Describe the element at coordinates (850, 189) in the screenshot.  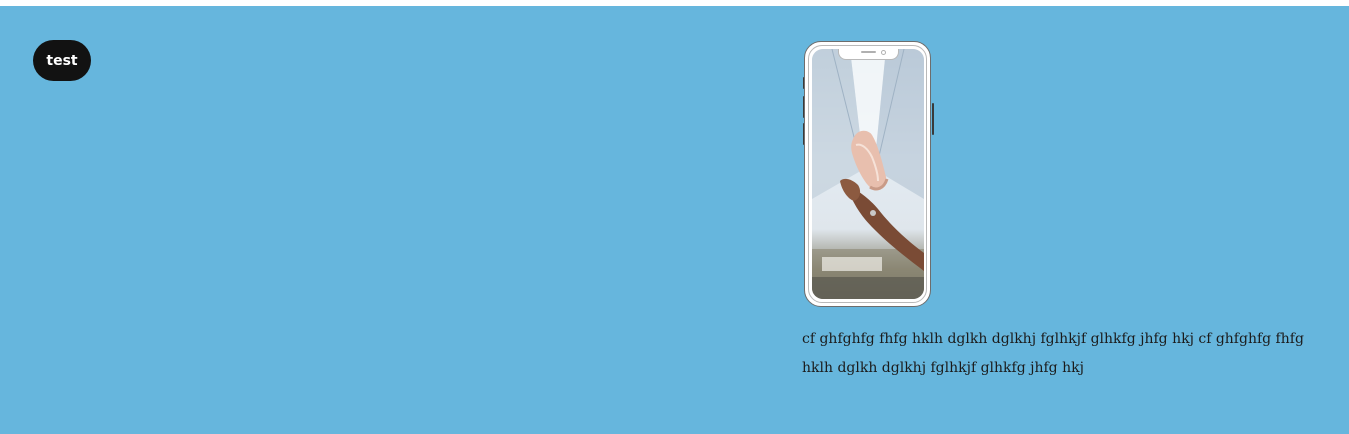
I see `hand-shape` at that location.